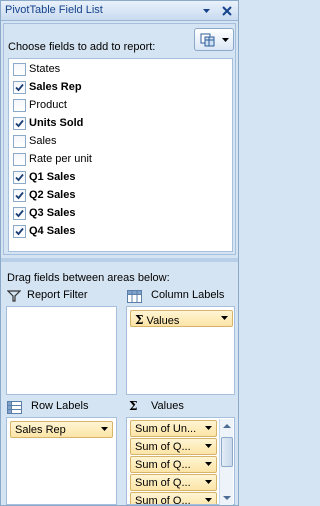 This screenshot has width=320, height=506. What do you see at coordinates (180, 350) in the screenshot?
I see `column-labels-area: Σ Values` at bounding box center [180, 350].